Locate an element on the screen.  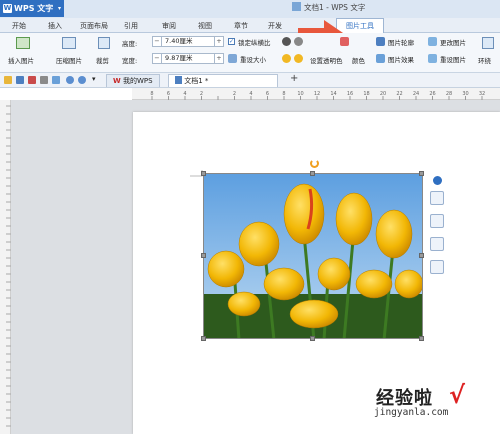
ruler-number: 12 is located at coordinates (317, 94).